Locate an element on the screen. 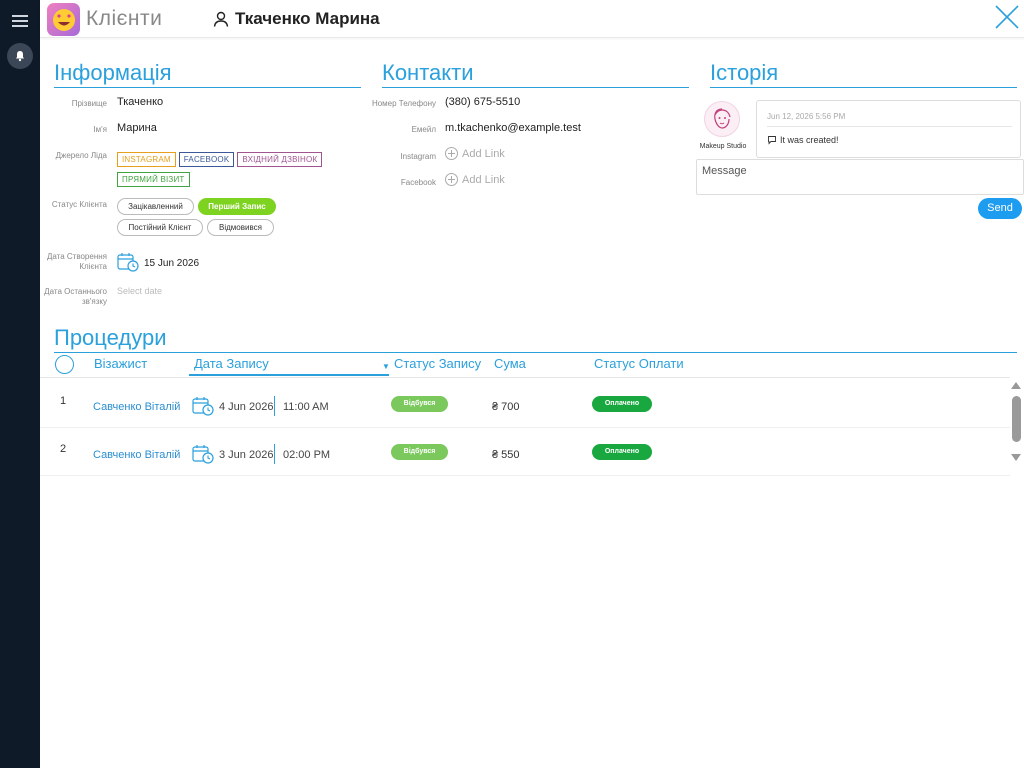 This screenshot has height=768, width=1024. source-tags-row2: ПРЯМИЙ ВІЗИТ is located at coordinates (155, 178).